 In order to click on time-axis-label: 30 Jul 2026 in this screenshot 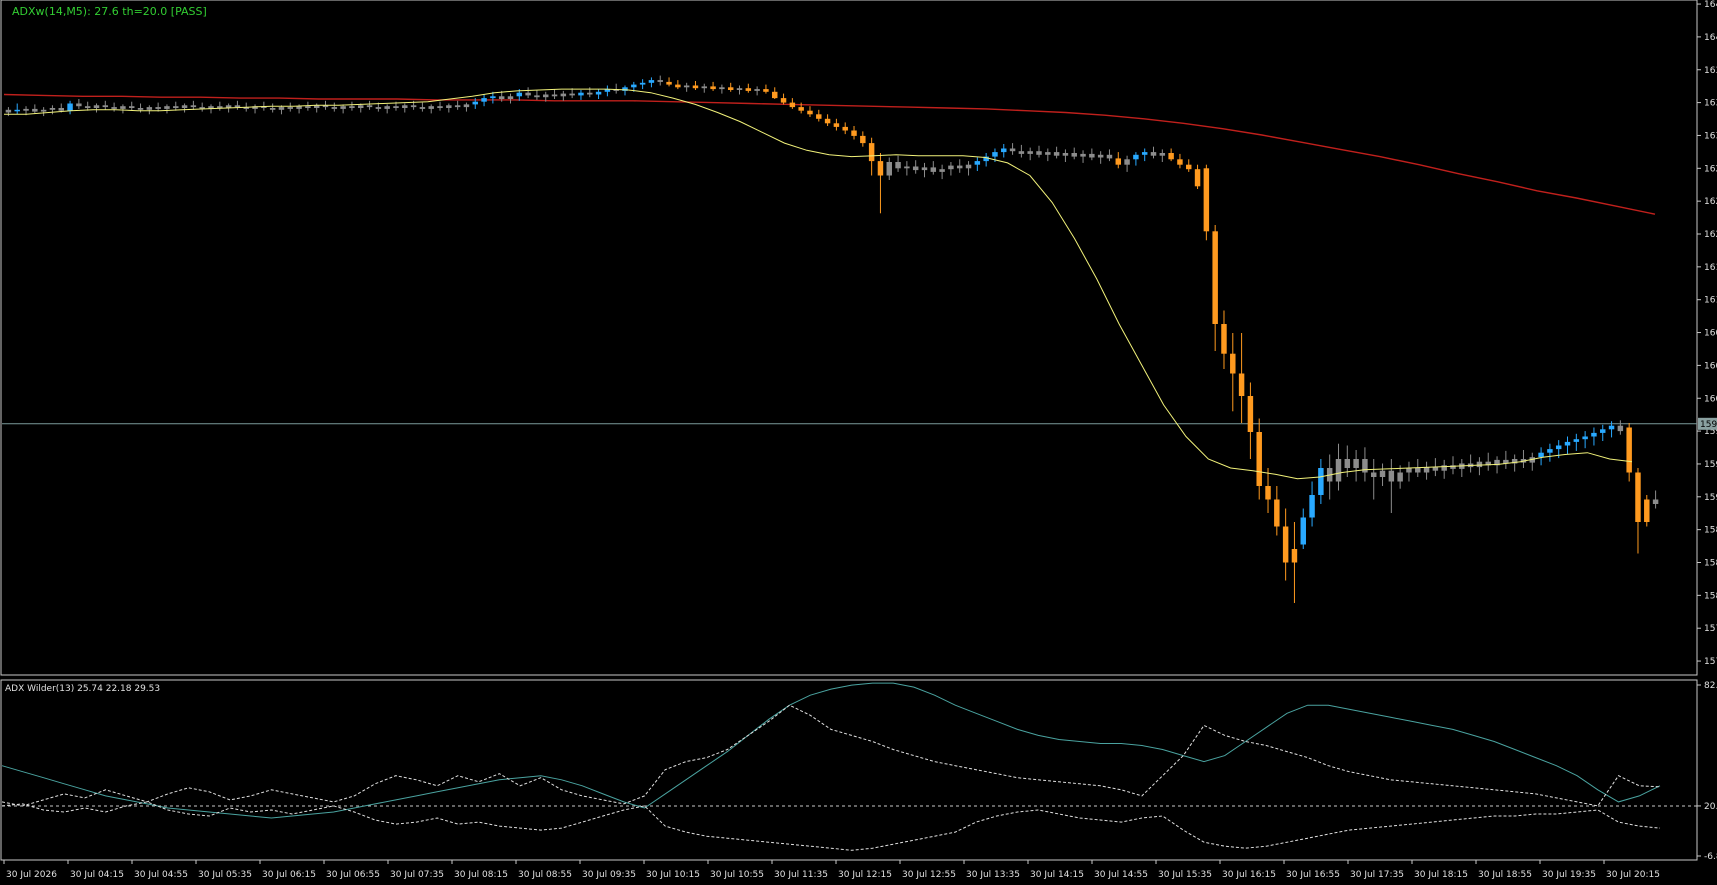, I will do `click(31, 875)`.